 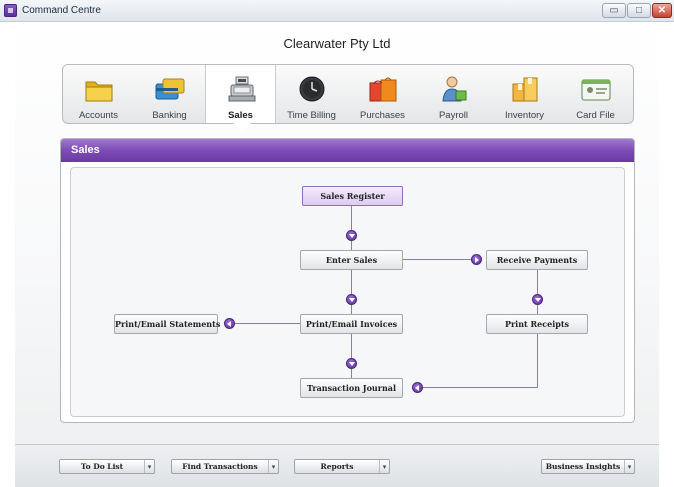 I want to click on company-name: Clearwater Pty Ltd, so click(x=337, y=43).